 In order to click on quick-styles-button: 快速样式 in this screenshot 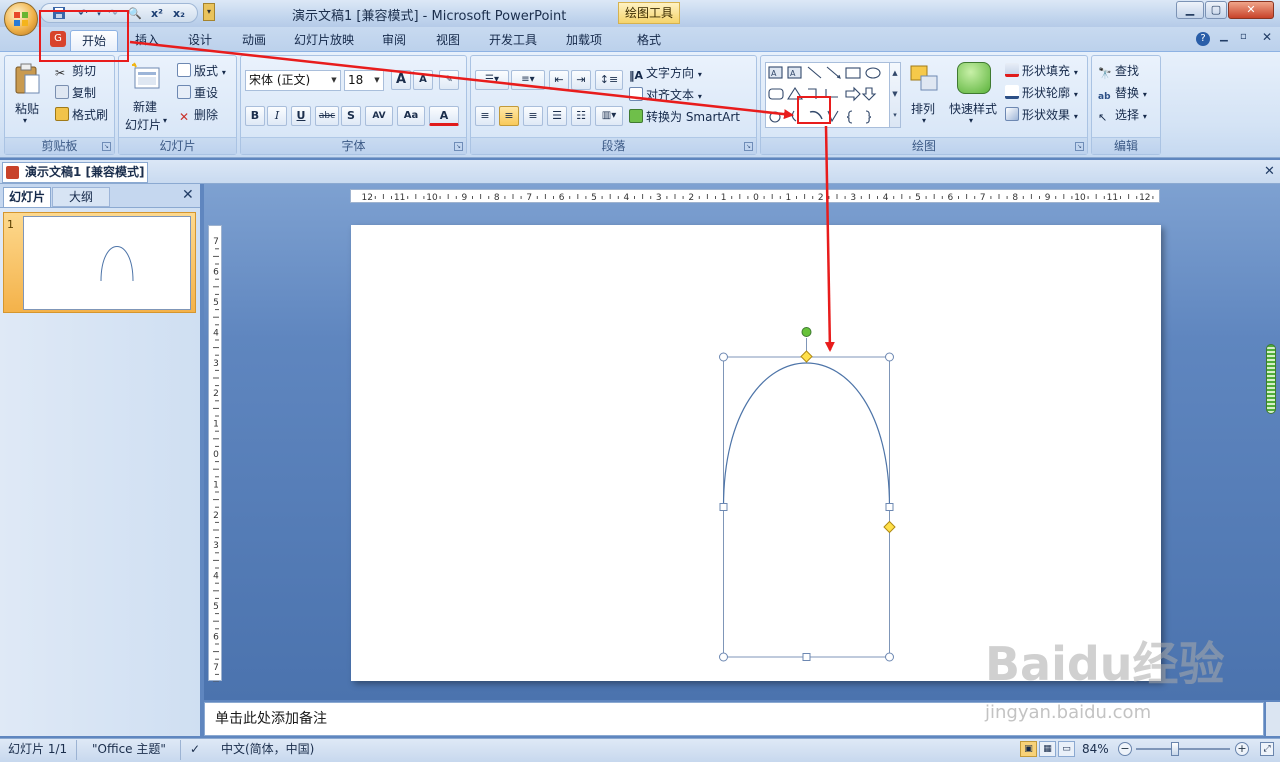, I will do `click(973, 108)`.